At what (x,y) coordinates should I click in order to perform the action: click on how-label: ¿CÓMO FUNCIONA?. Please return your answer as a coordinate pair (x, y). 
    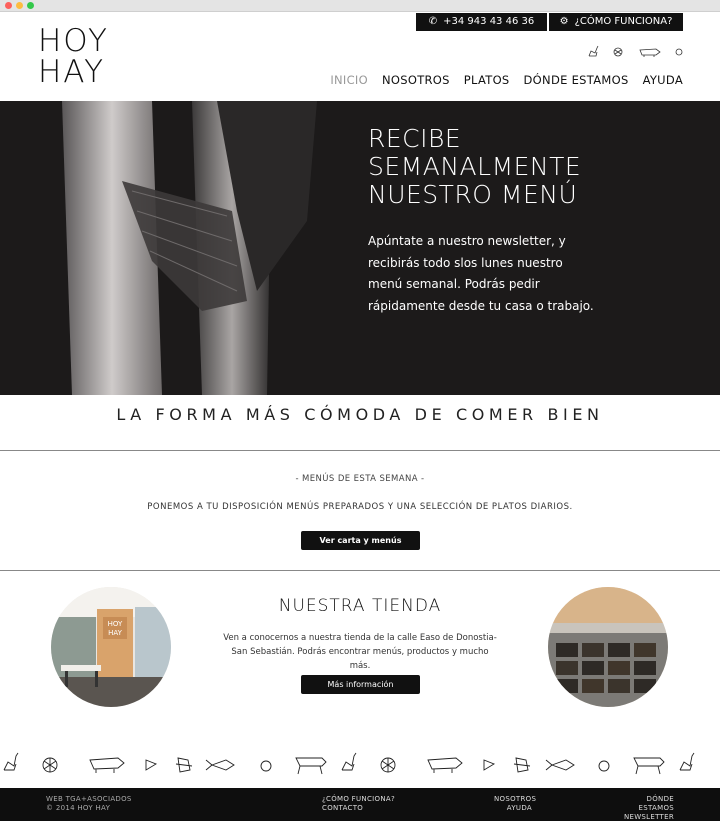
    Looking at the image, I should click on (623, 21).